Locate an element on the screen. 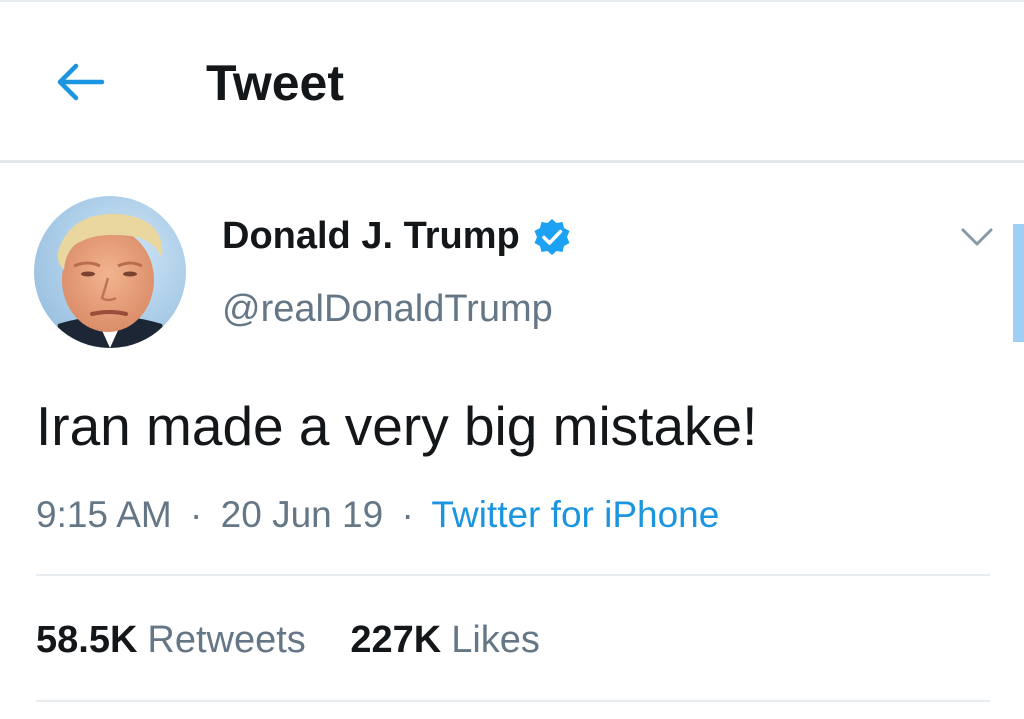 The image size is (1024, 719). verified-badge-icon is located at coordinates (552, 237).